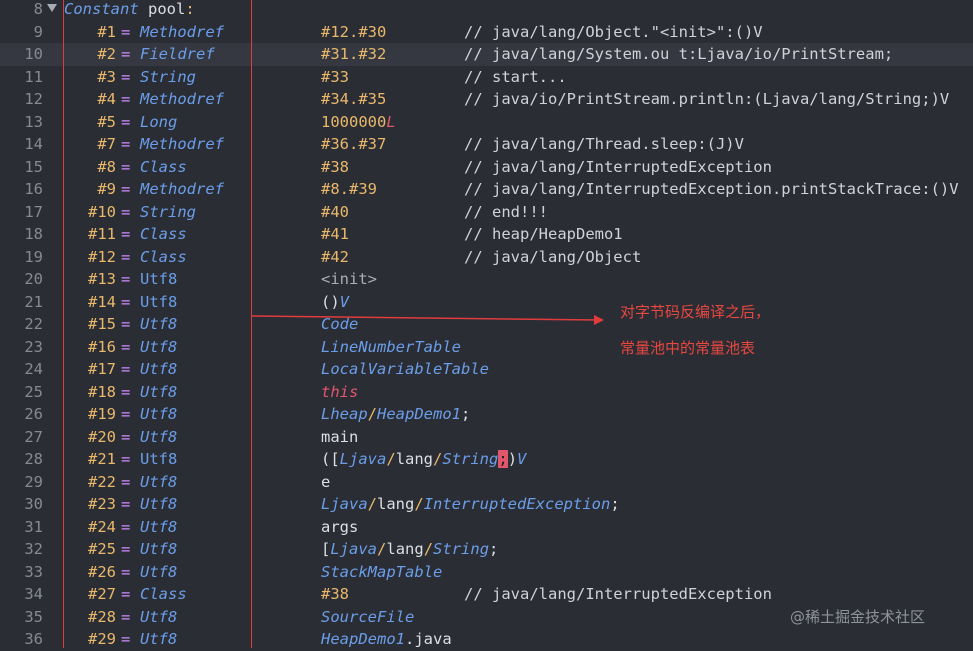 The height and width of the screenshot is (651, 973). Describe the element at coordinates (688, 348) in the screenshot. I see `annotation-line-2: 常量池中的常量池表` at that location.